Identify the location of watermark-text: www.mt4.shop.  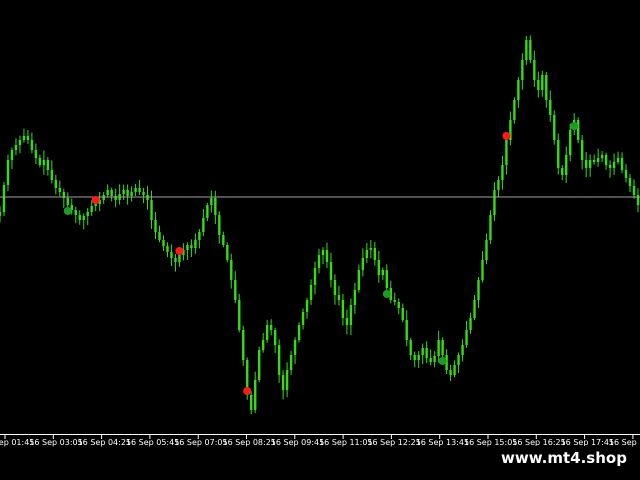
(564, 458).